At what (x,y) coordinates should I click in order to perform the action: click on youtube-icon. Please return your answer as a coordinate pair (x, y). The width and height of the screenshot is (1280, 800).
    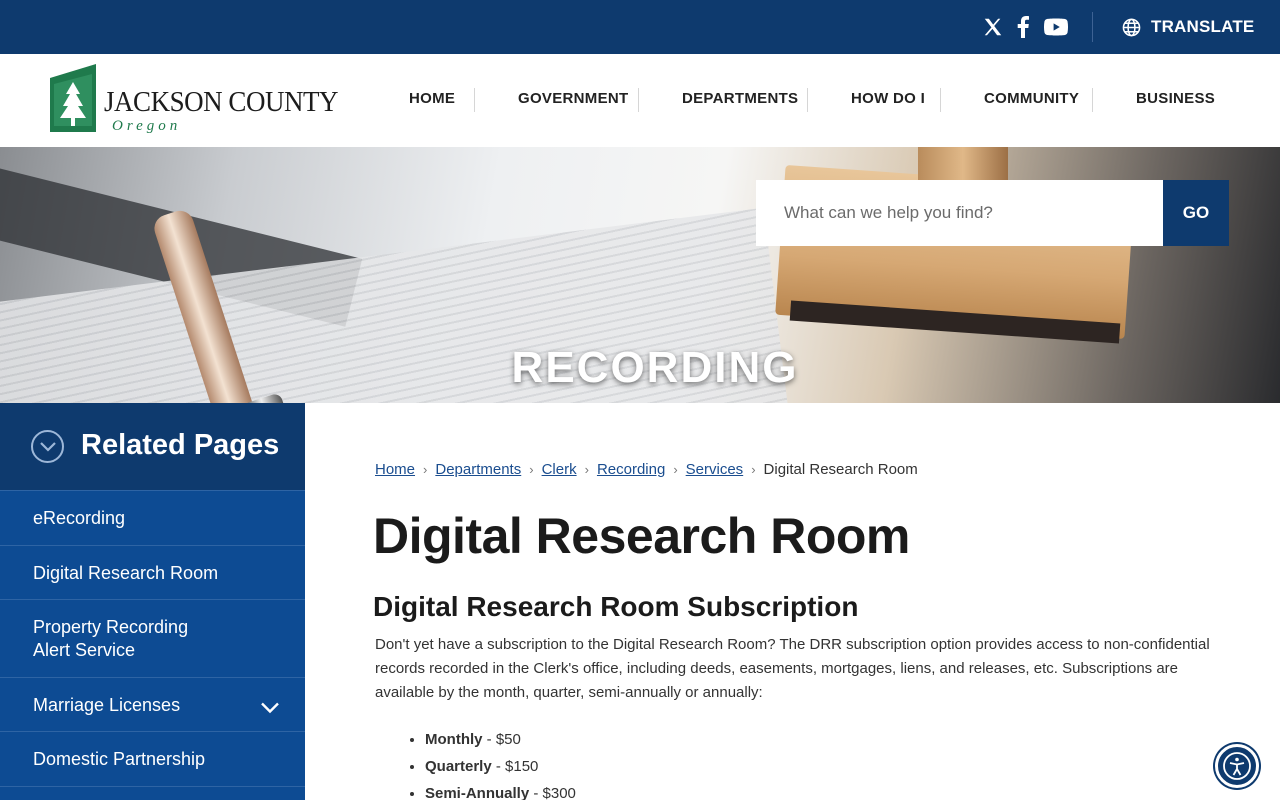
    Looking at the image, I should click on (1056, 27).